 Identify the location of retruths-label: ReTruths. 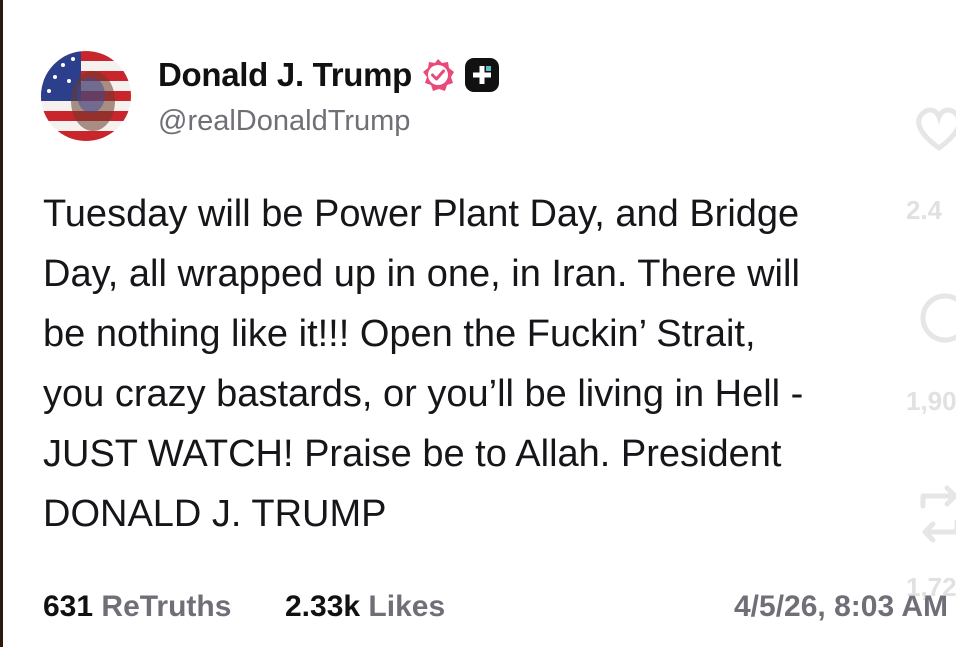
(166, 606).